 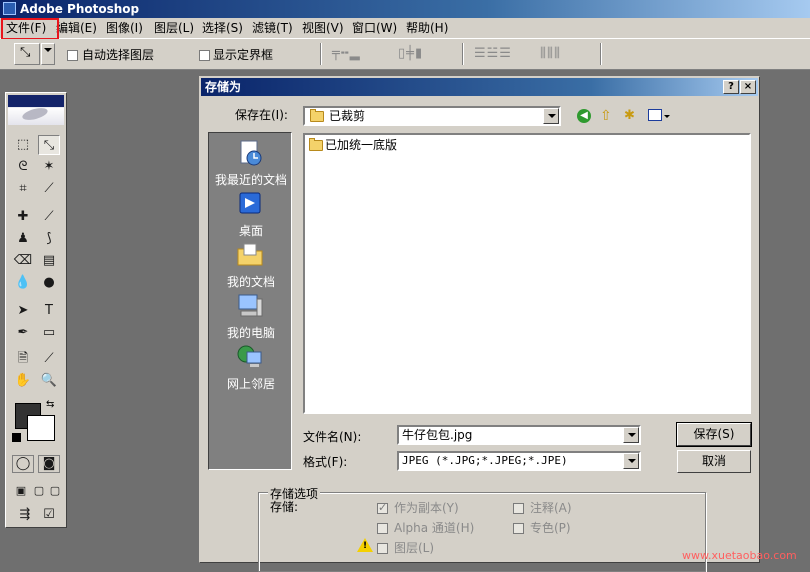 What do you see at coordinates (405, 9) in the screenshot?
I see `app-title-bar: Adobe Photoshop` at bounding box center [405, 9].